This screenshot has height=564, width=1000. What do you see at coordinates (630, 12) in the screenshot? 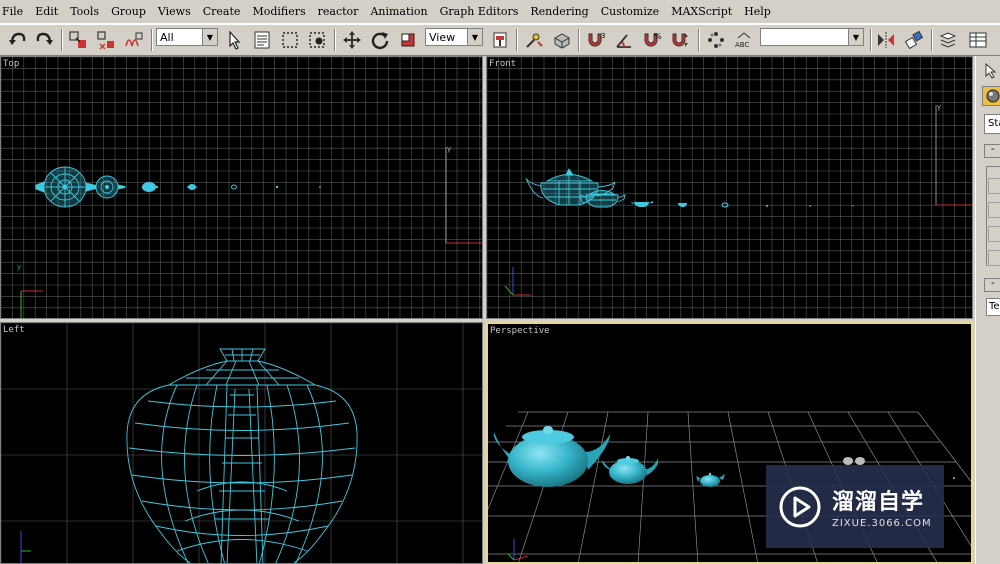
I see `menu-customize: Customize` at bounding box center [630, 12].